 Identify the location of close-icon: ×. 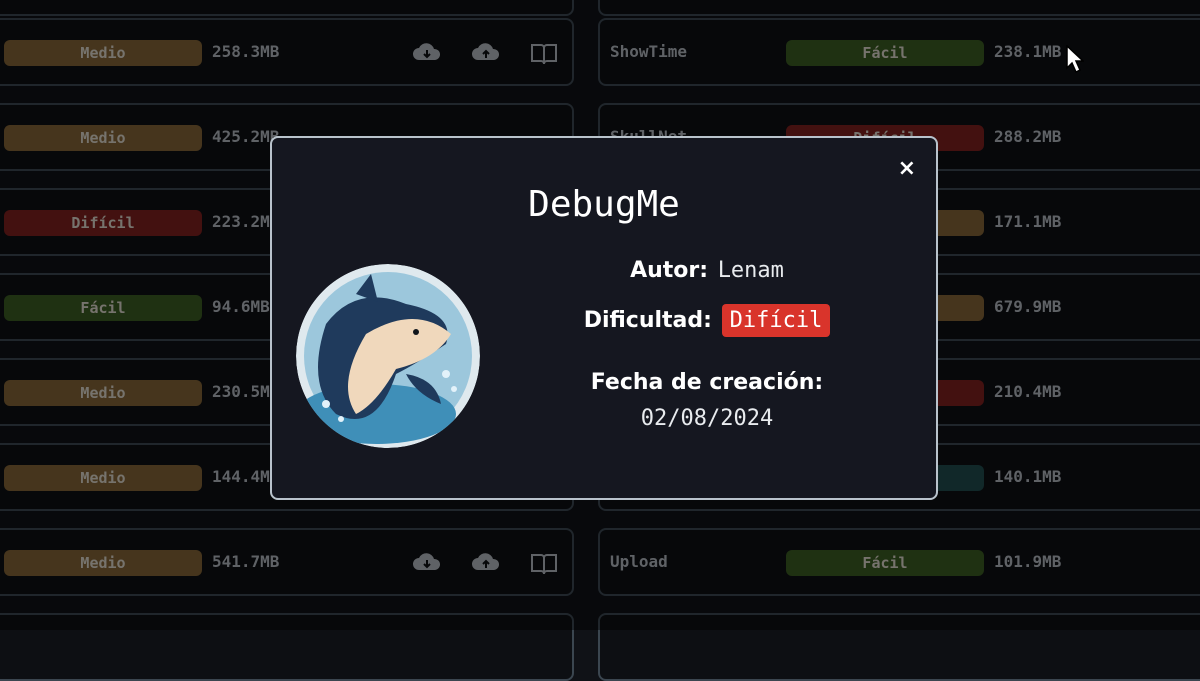
(907, 168).